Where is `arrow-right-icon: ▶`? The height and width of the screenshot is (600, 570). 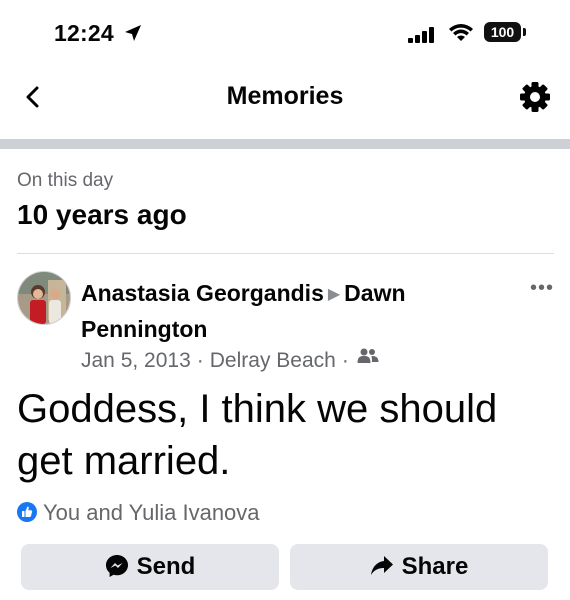 arrow-right-icon: ▶ is located at coordinates (334, 294).